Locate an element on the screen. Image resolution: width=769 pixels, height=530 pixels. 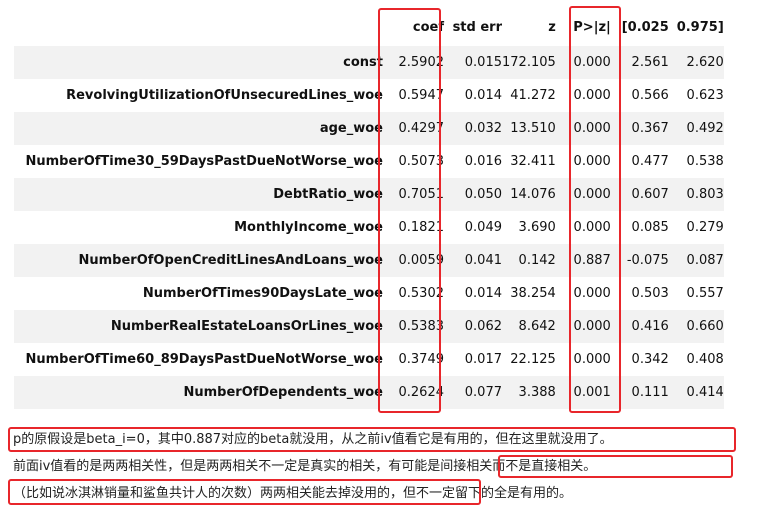
table-header-row: coef std err z P>|z| [0.025 0.975] is located at coordinates (369, 28).